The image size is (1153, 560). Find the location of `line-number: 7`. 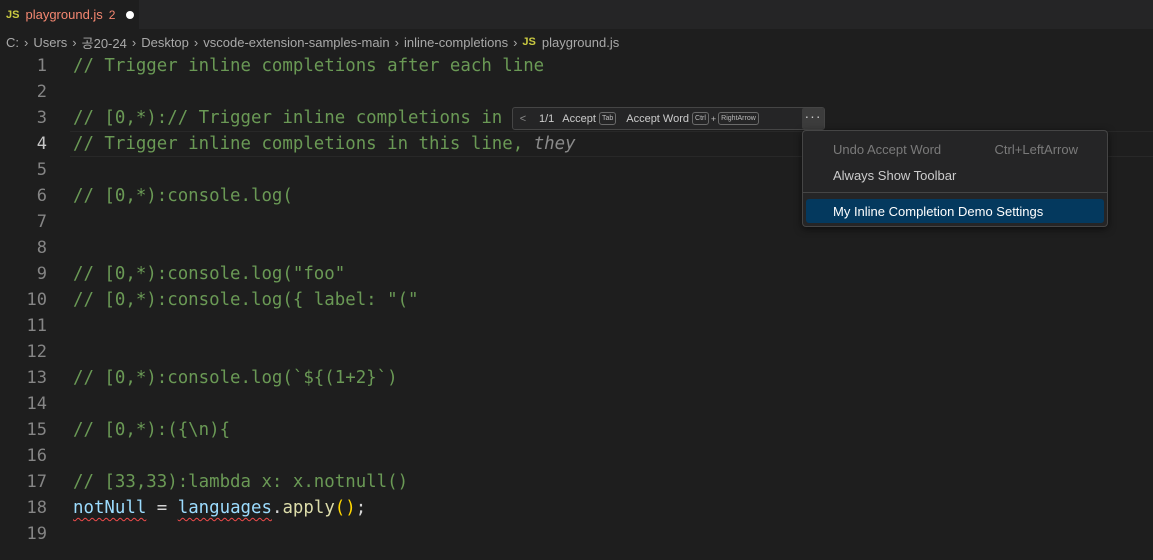

line-number: 7 is located at coordinates (41, 222).